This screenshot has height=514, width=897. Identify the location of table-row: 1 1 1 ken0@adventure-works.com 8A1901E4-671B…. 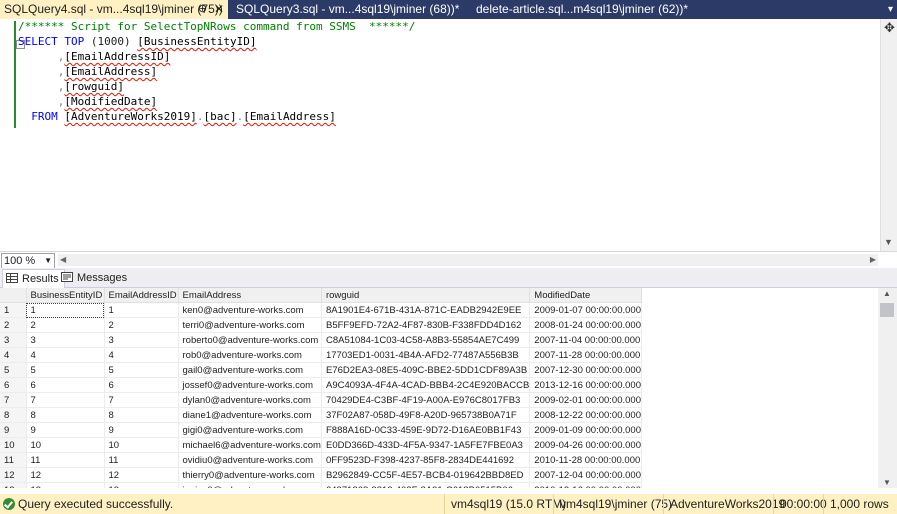
(321, 310).